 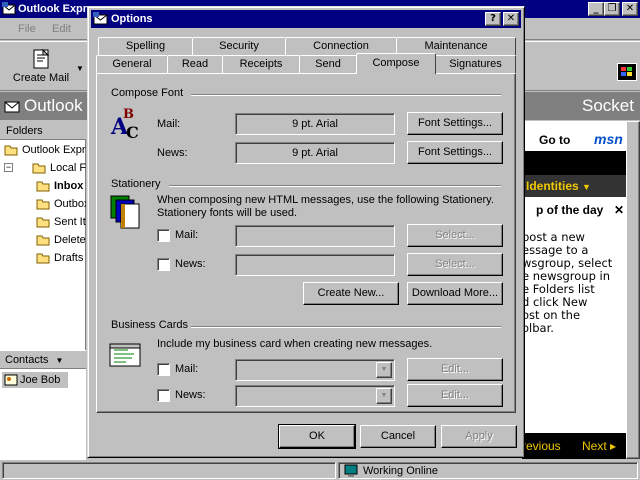 I want to click on folder-label: Local Folders, so click(x=68, y=168).